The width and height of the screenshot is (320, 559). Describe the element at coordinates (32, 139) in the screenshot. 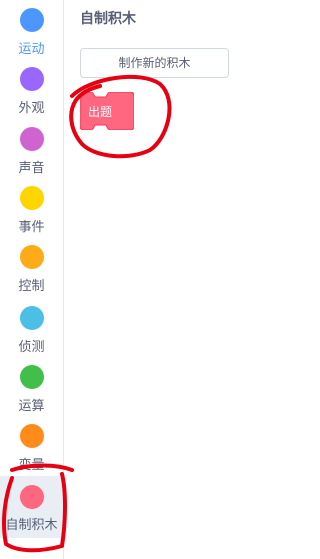

I see `category-sound-dot-icon` at that location.